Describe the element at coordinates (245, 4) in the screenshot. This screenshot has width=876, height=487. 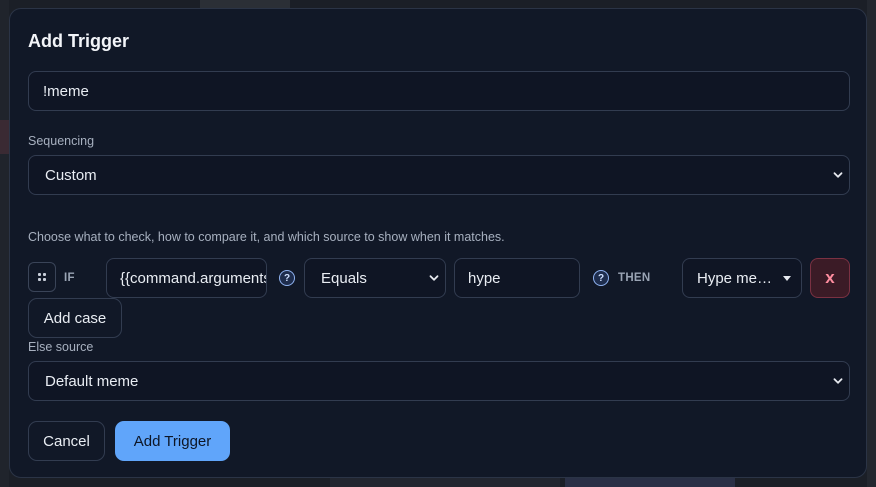
I see `background-app-top` at that location.